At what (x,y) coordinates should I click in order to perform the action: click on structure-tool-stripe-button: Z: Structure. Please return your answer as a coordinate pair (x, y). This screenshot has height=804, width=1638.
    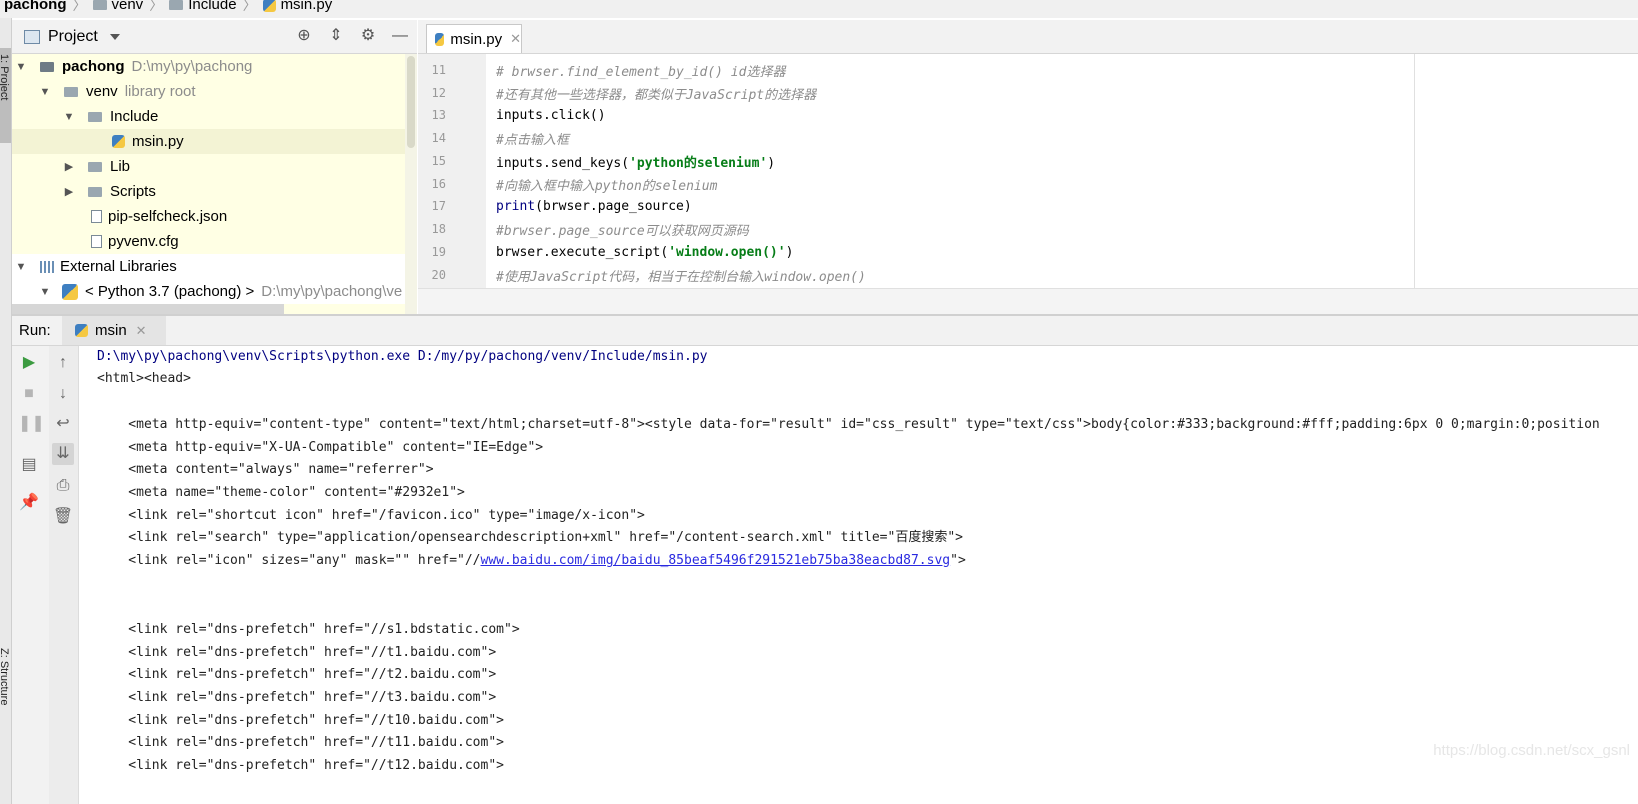
    Looking at the image, I should click on (5, 693).